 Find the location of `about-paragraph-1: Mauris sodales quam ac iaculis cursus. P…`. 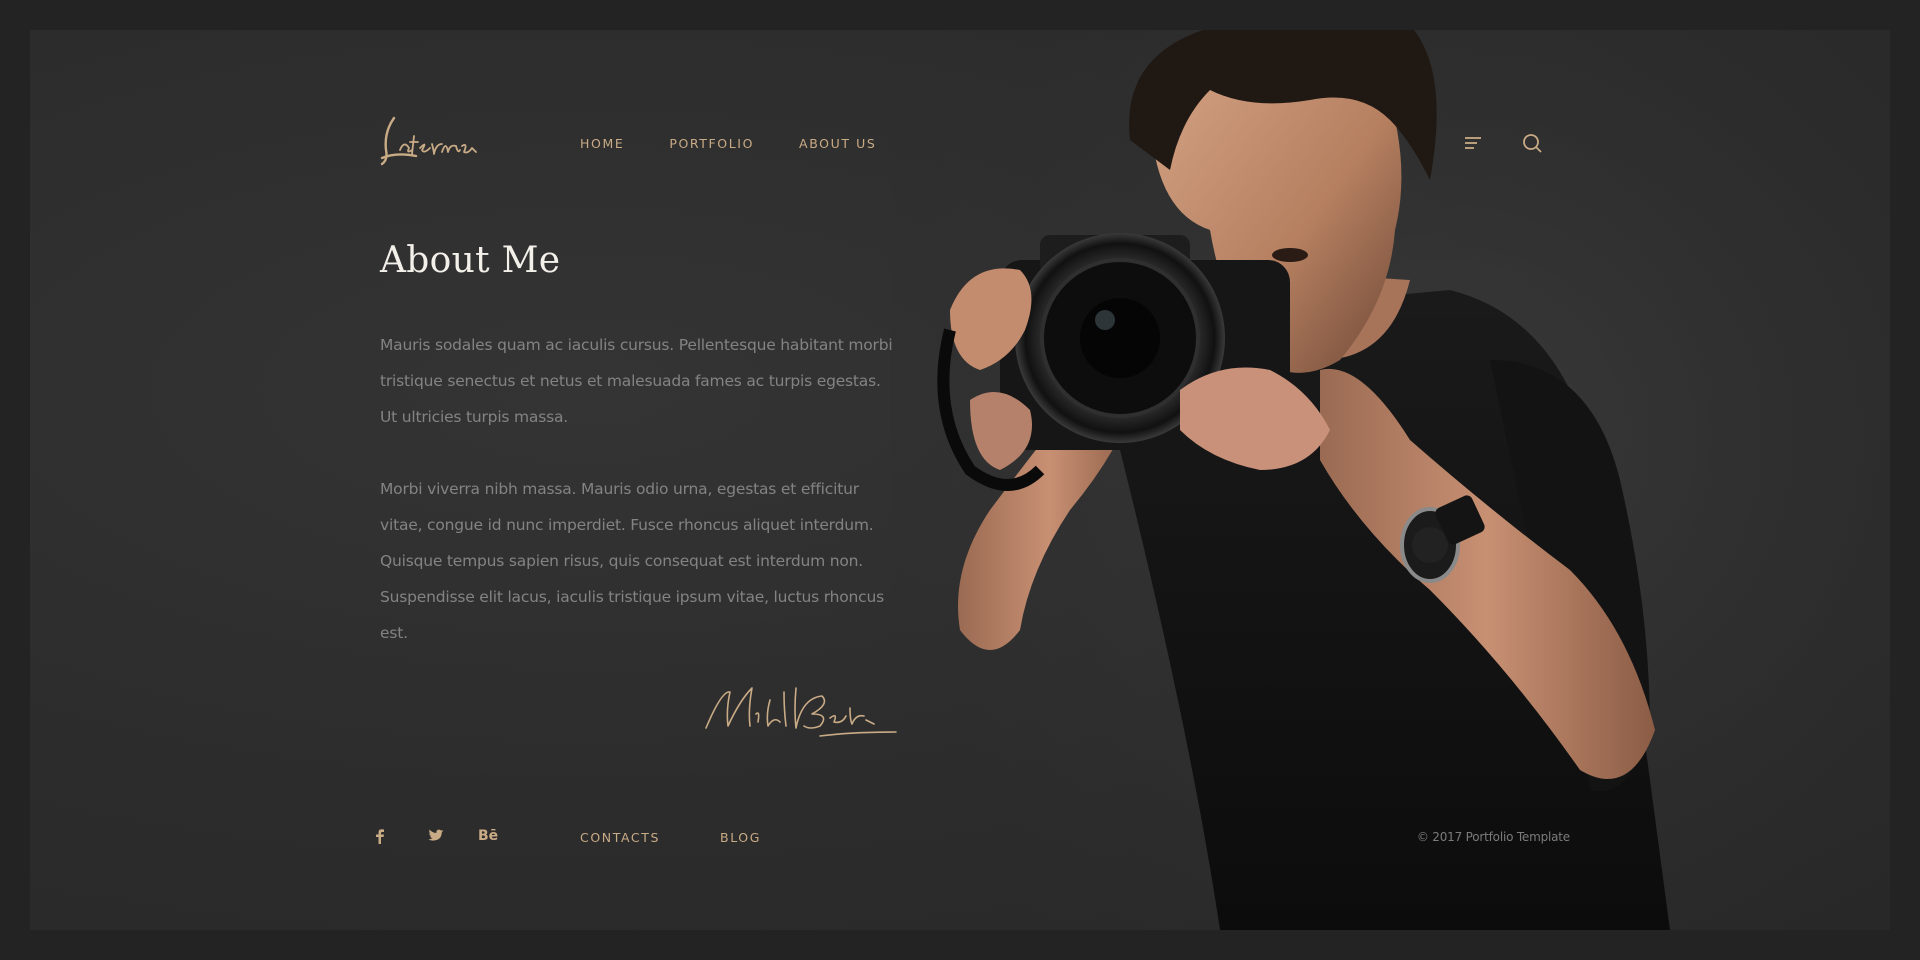

about-paragraph-1: Mauris sodales quam ac iaculis cursus. P… is located at coordinates (636, 381).